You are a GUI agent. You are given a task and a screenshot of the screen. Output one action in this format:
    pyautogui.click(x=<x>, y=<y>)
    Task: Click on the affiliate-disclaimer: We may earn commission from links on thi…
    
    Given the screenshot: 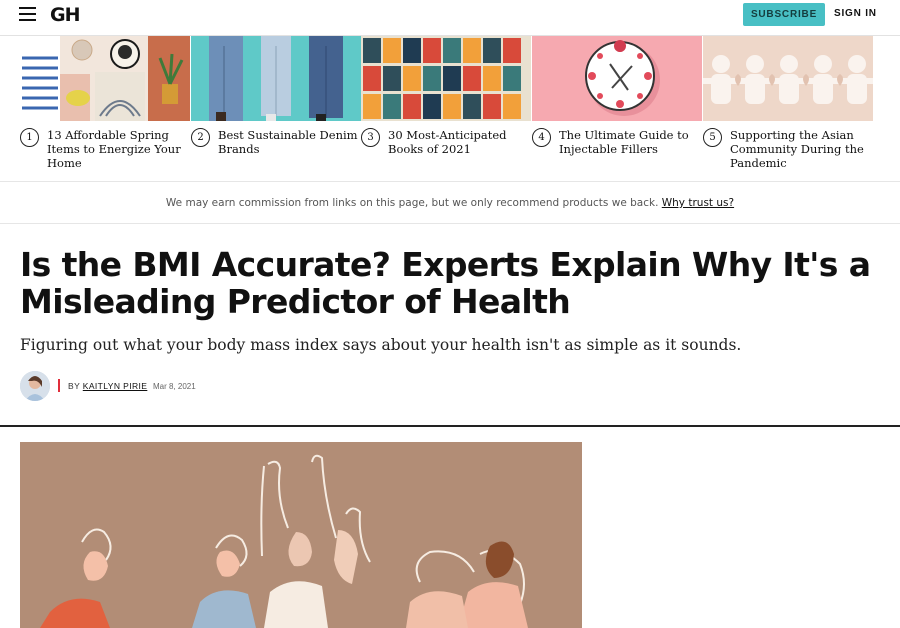 What is the action you would take?
    pyautogui.click(x=450, y=203)
    